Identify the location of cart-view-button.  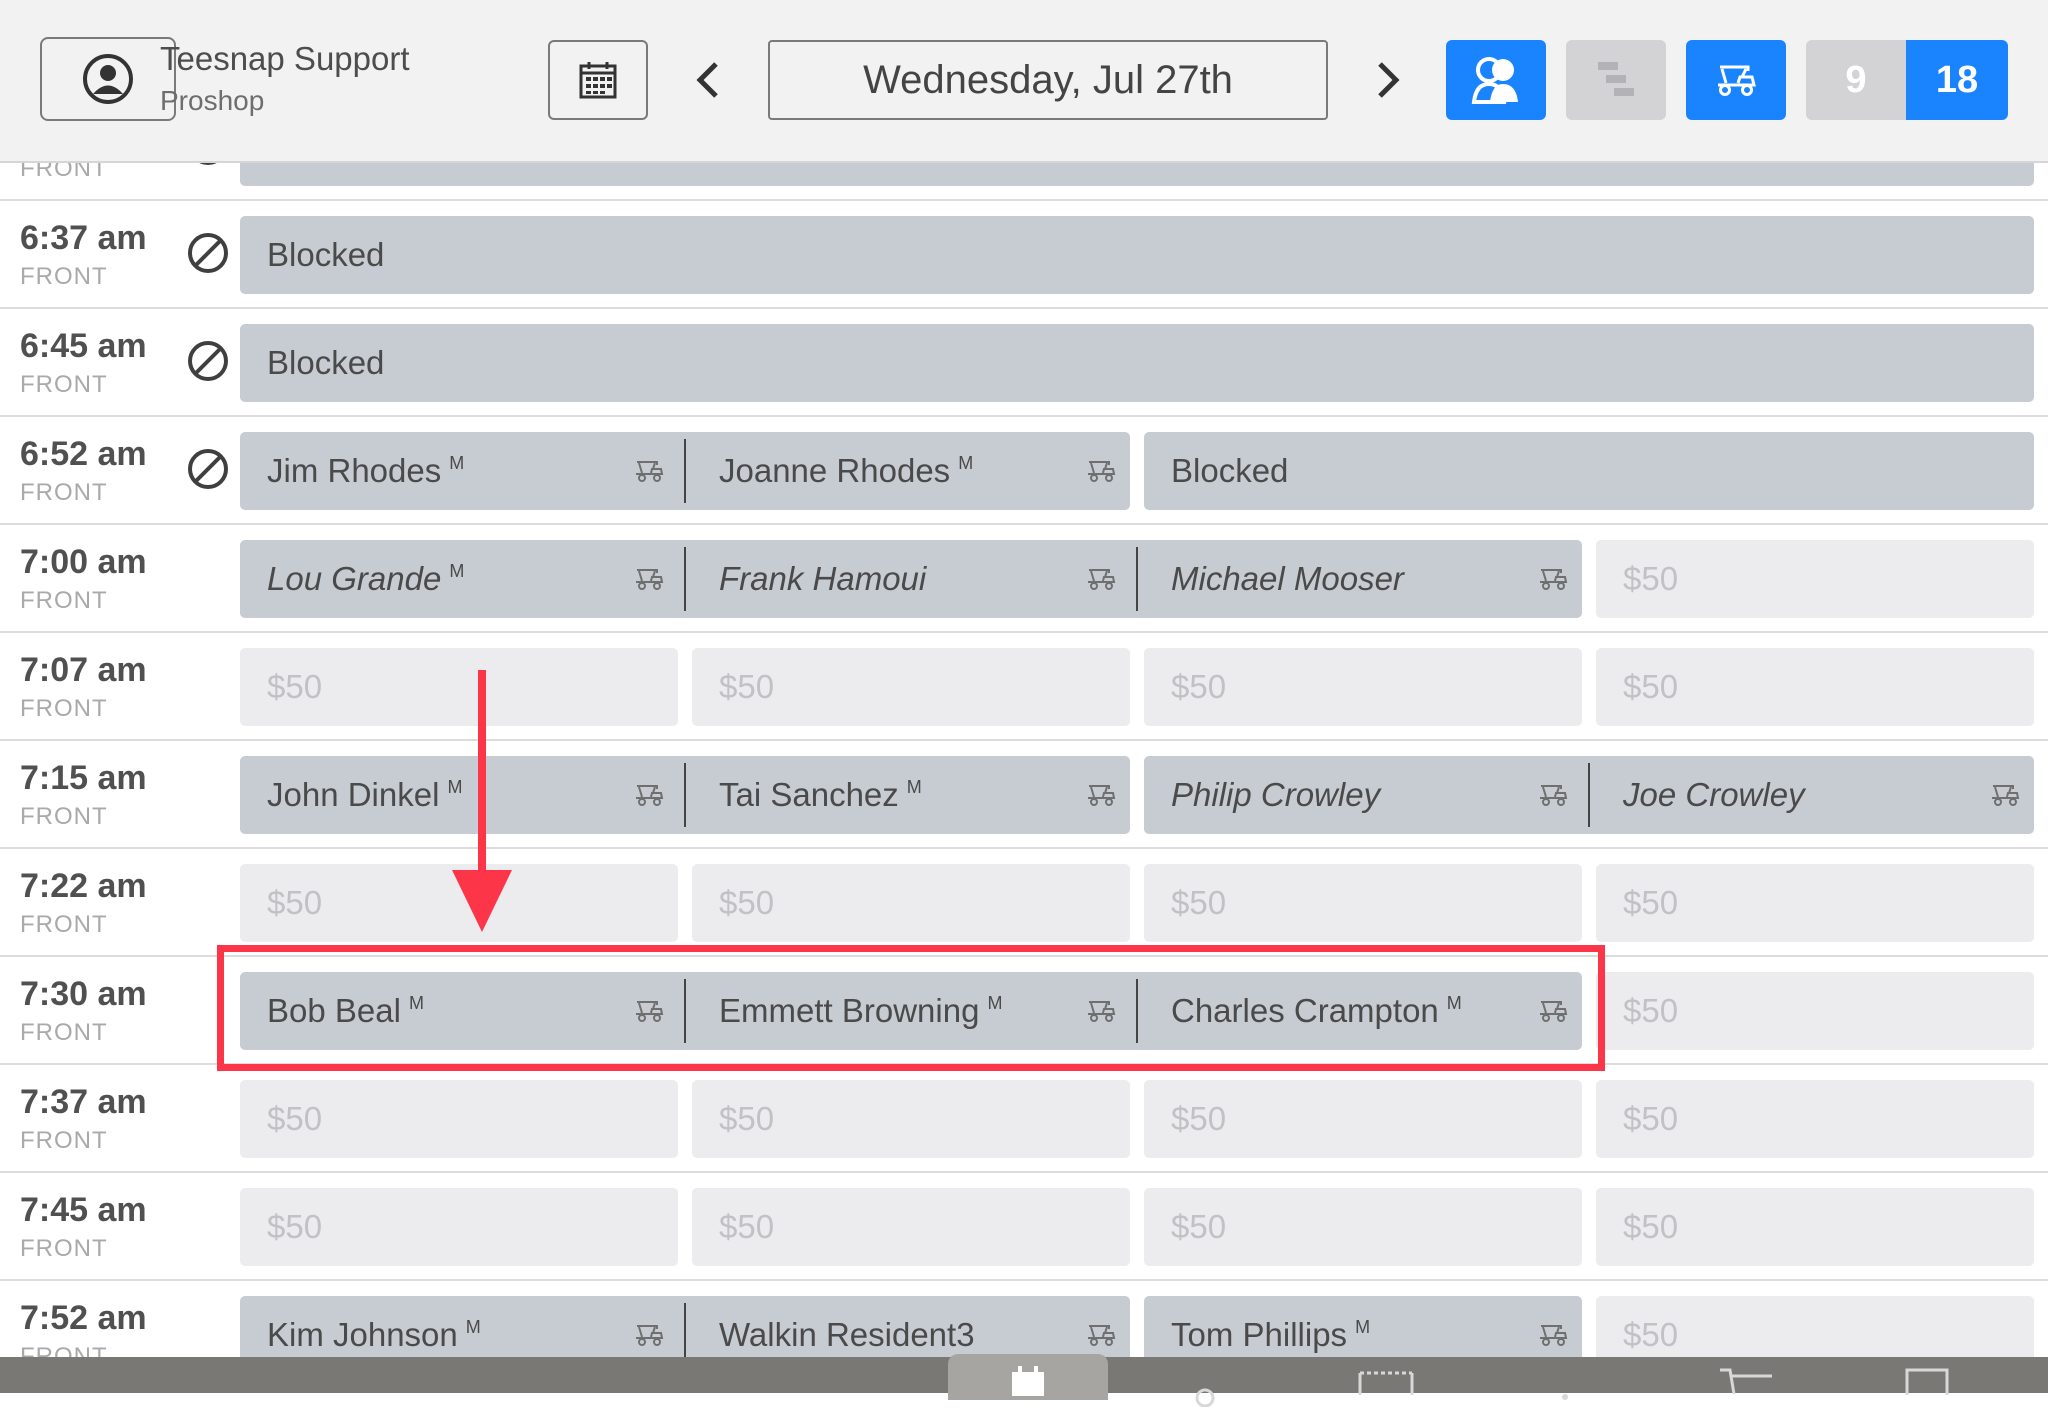
(1736, 80).